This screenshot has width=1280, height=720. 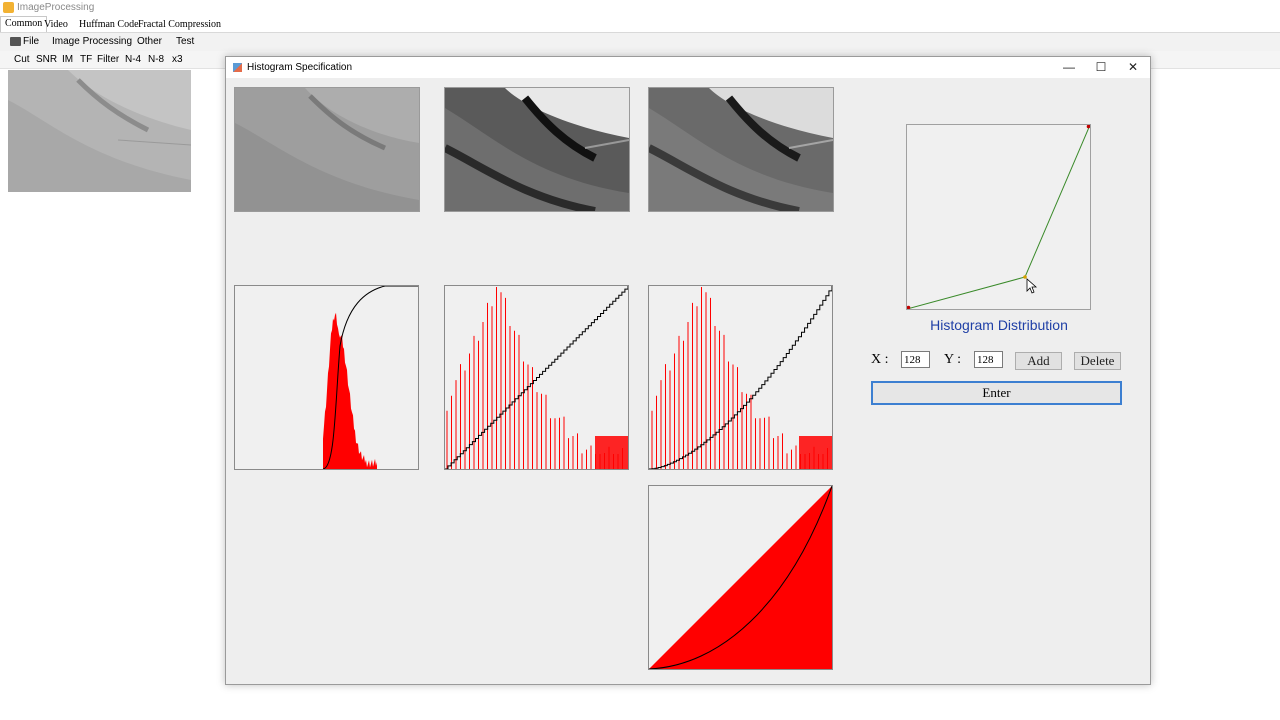 I want to click on menu-test: Test, so click(x=185, y=41).